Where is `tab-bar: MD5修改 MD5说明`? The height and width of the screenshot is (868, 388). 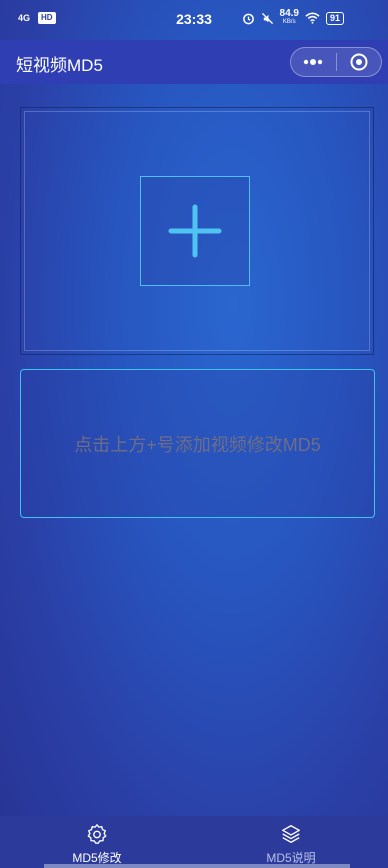
tab-bar: MD5修改 MD5说明 is located at coordinates (194, 842).